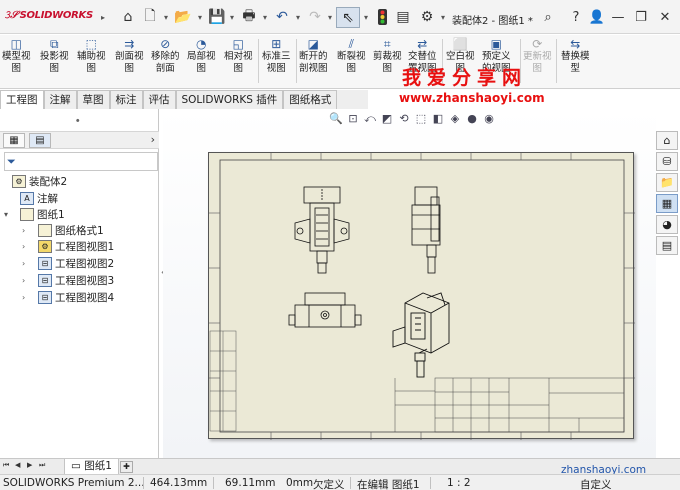 This screenshot has width=680, height=490. I want to click on save-icon: 💾, so click(217, 17).